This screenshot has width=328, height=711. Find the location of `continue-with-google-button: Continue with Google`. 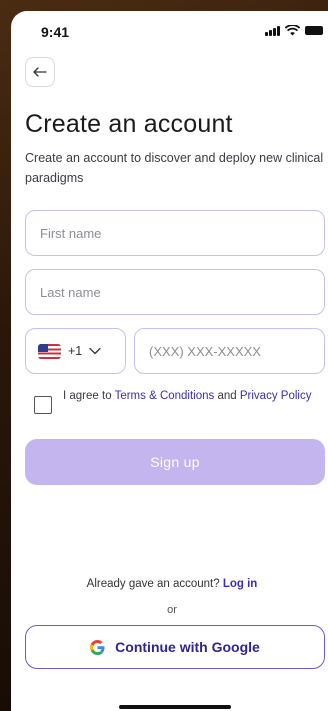

continue-with-google-button: Continue with Google is located at coordinates (175, 647).